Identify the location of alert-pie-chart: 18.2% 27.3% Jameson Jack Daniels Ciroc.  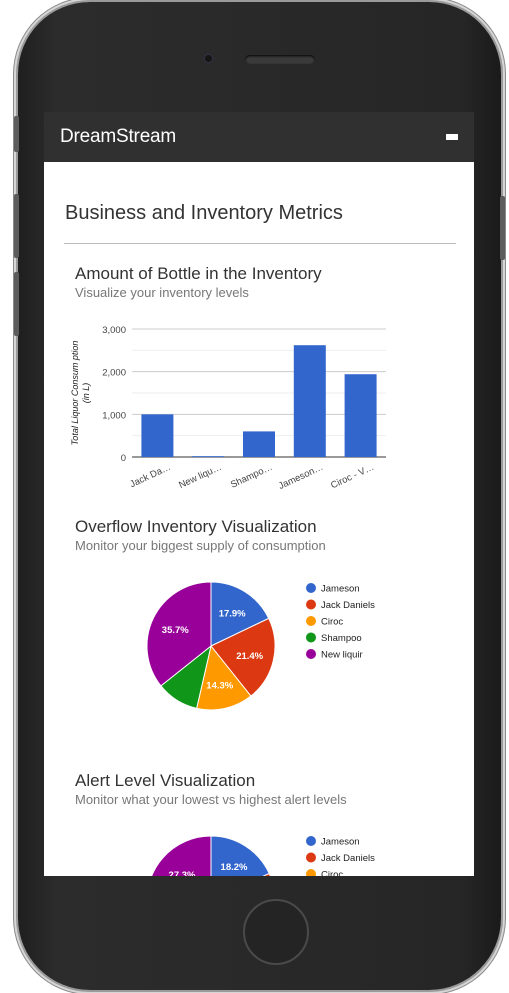
(263, 856).